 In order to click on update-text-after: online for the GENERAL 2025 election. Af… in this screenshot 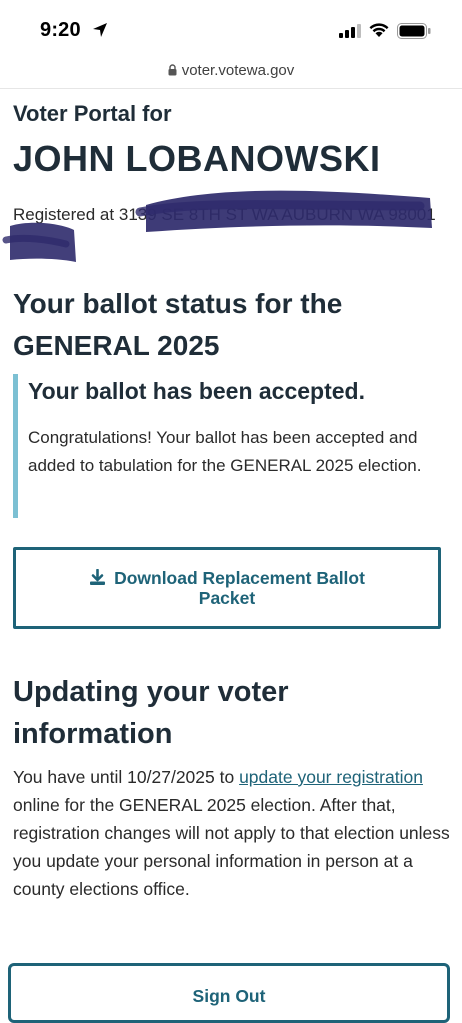, I will do `click(231, 847)`.